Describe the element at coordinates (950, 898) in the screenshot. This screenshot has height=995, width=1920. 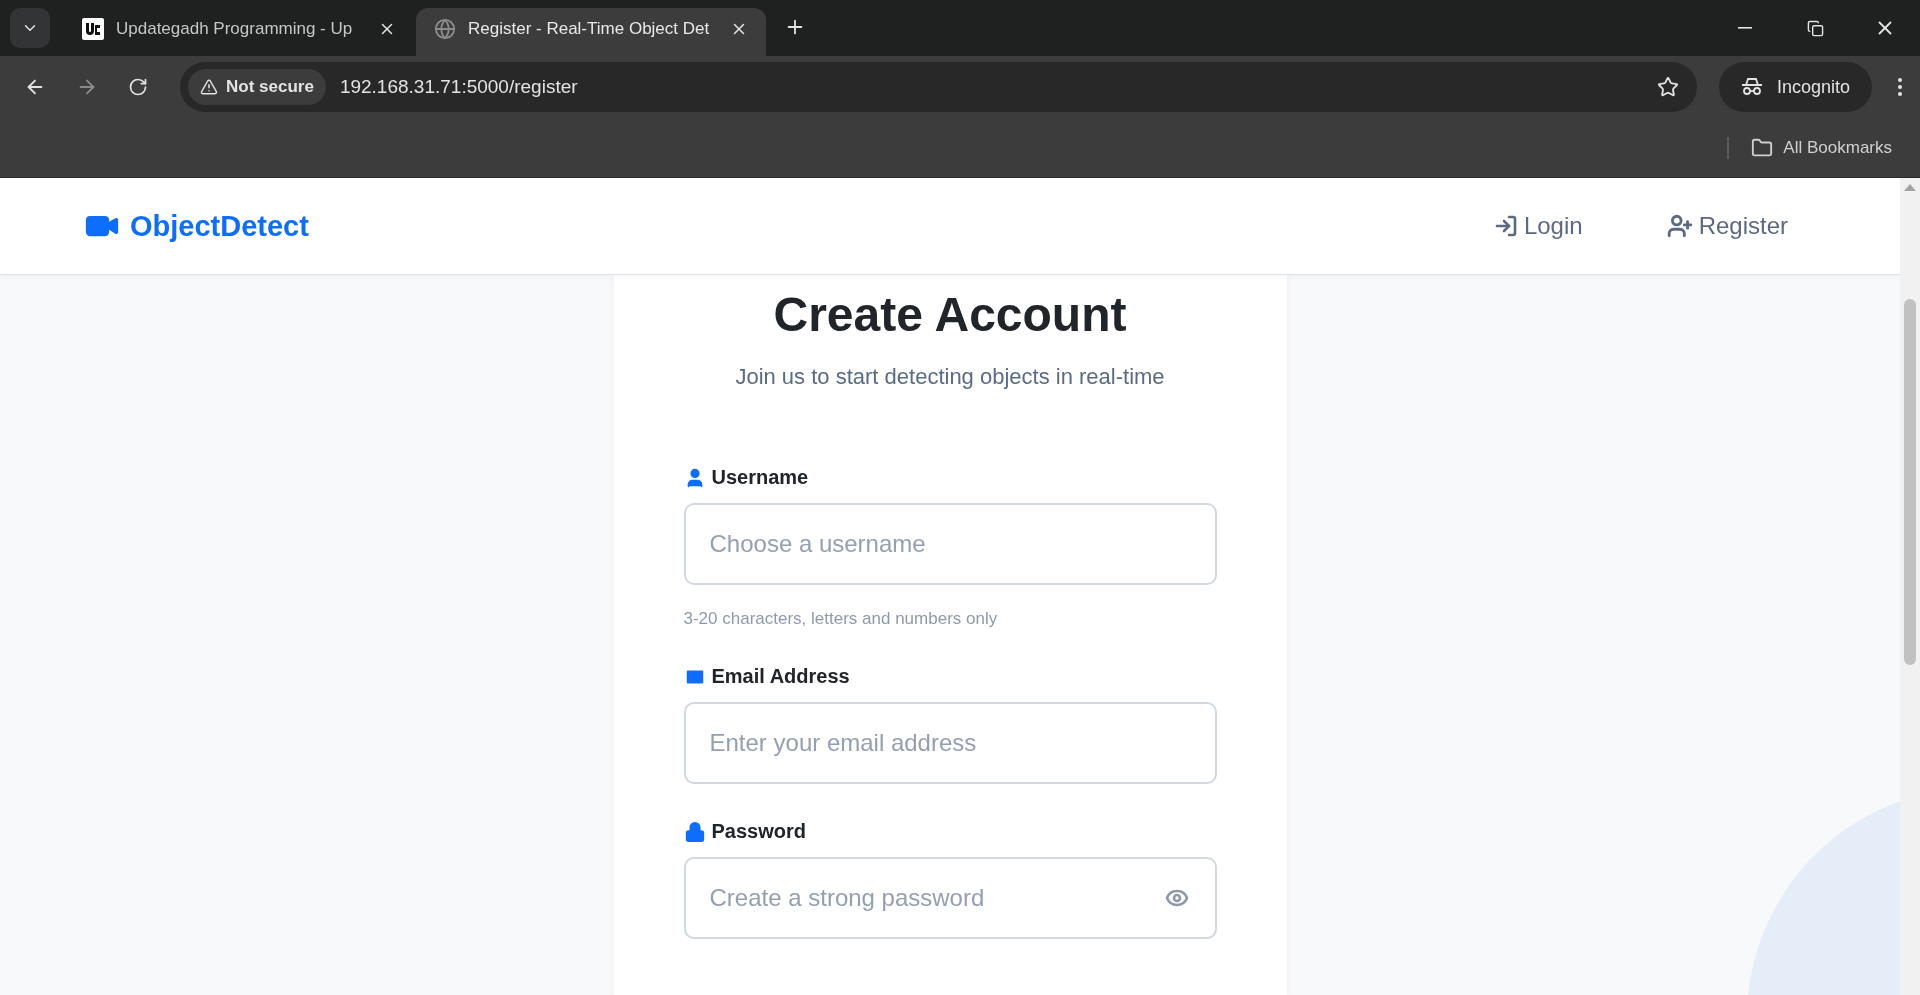
I see `input-field: Create a strong password` at that location.